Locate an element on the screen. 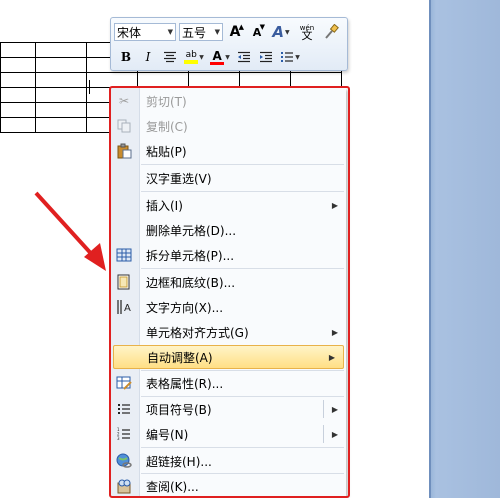 The image size is (500, 498). align-center-icon is located at coordinates (170, 57).